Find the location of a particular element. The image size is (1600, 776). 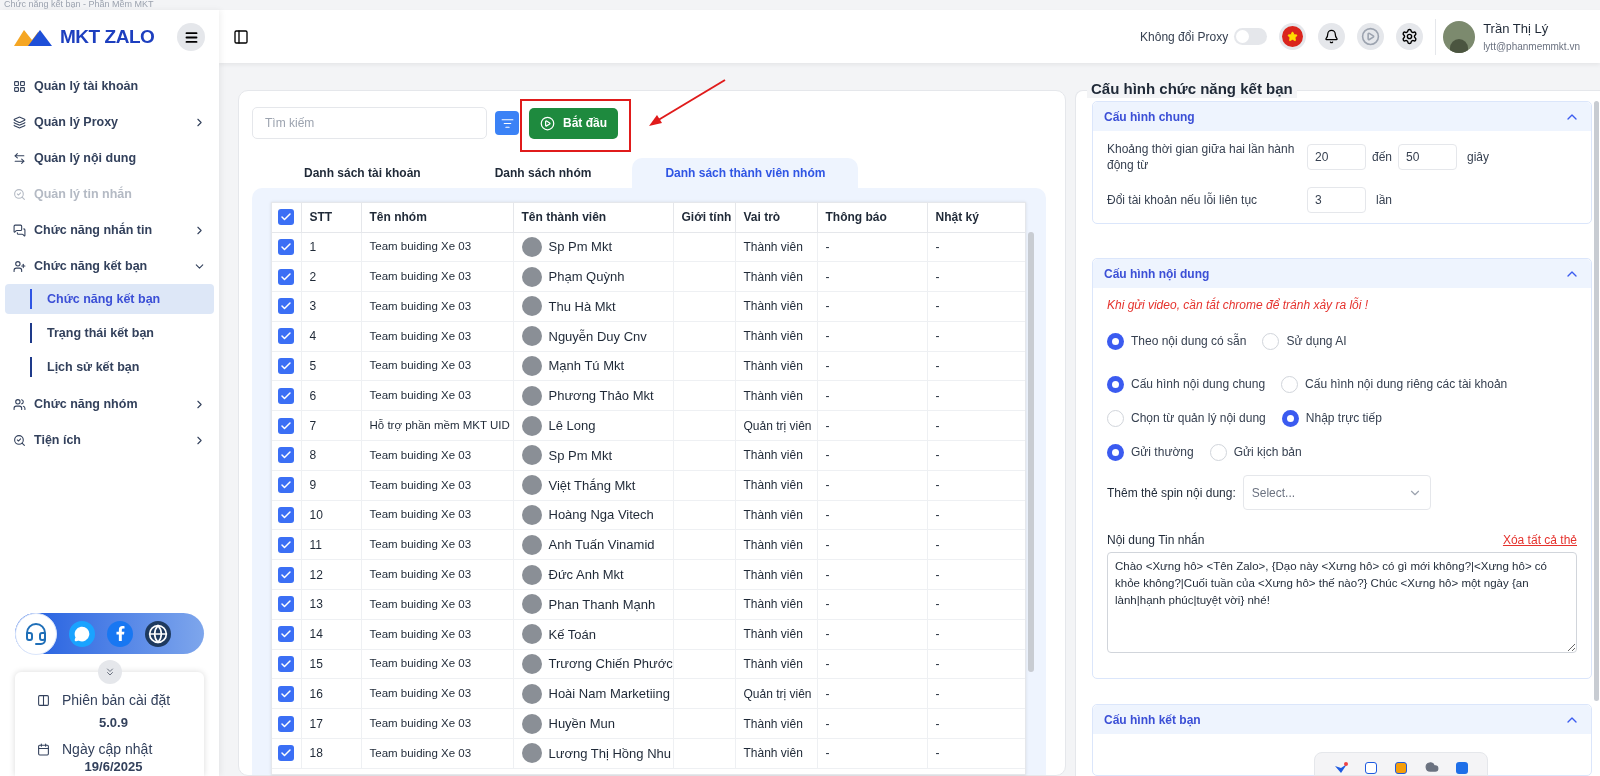

member-name: Anh Tuấn Vinamid is located at coordinates (601, 545).